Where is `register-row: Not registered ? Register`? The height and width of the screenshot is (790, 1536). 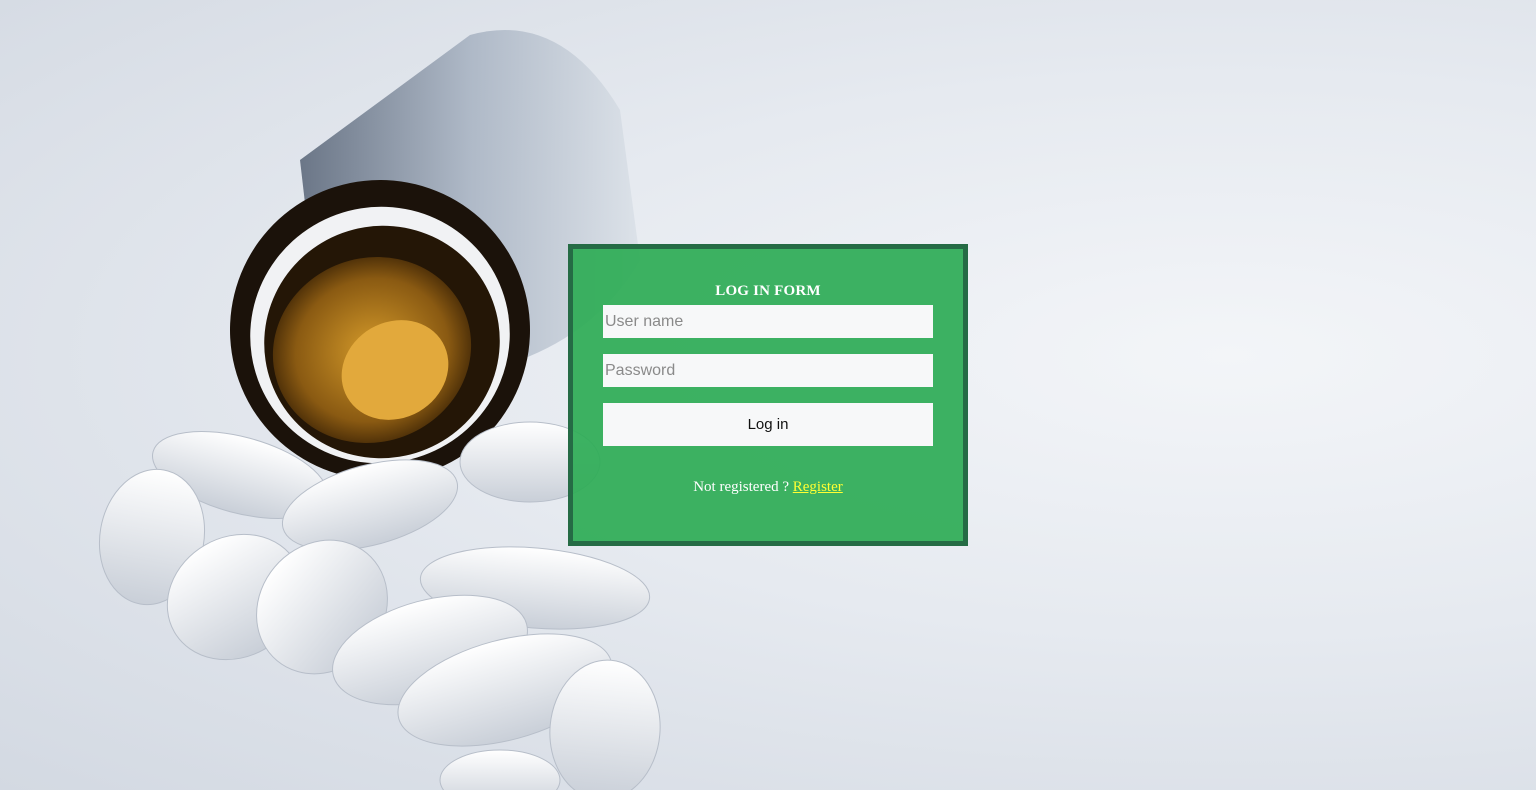
register-row: Not registered ? Register is located at coordinates (768, 487).